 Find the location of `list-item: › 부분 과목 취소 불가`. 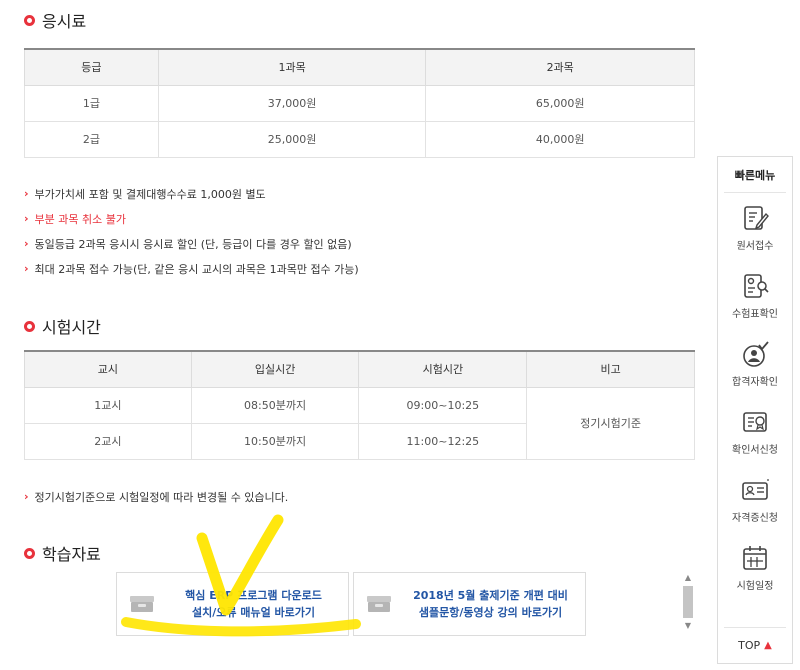

list-item: › 부분 과목 취소 불가 is located at coordinates (75, 219).